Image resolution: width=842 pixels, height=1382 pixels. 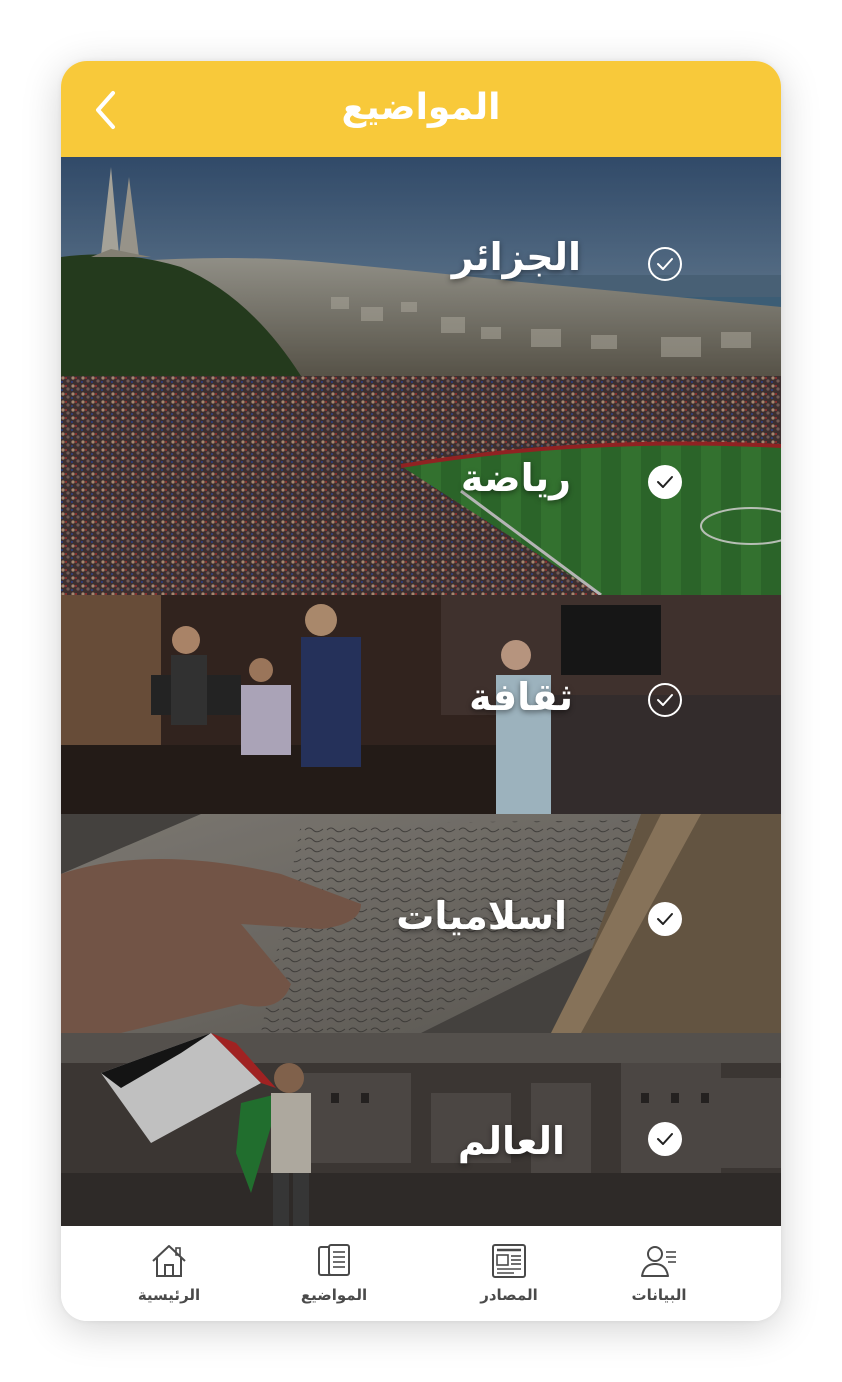 I want to click on topic-label: الجزائر, so click(x=516, y=257).